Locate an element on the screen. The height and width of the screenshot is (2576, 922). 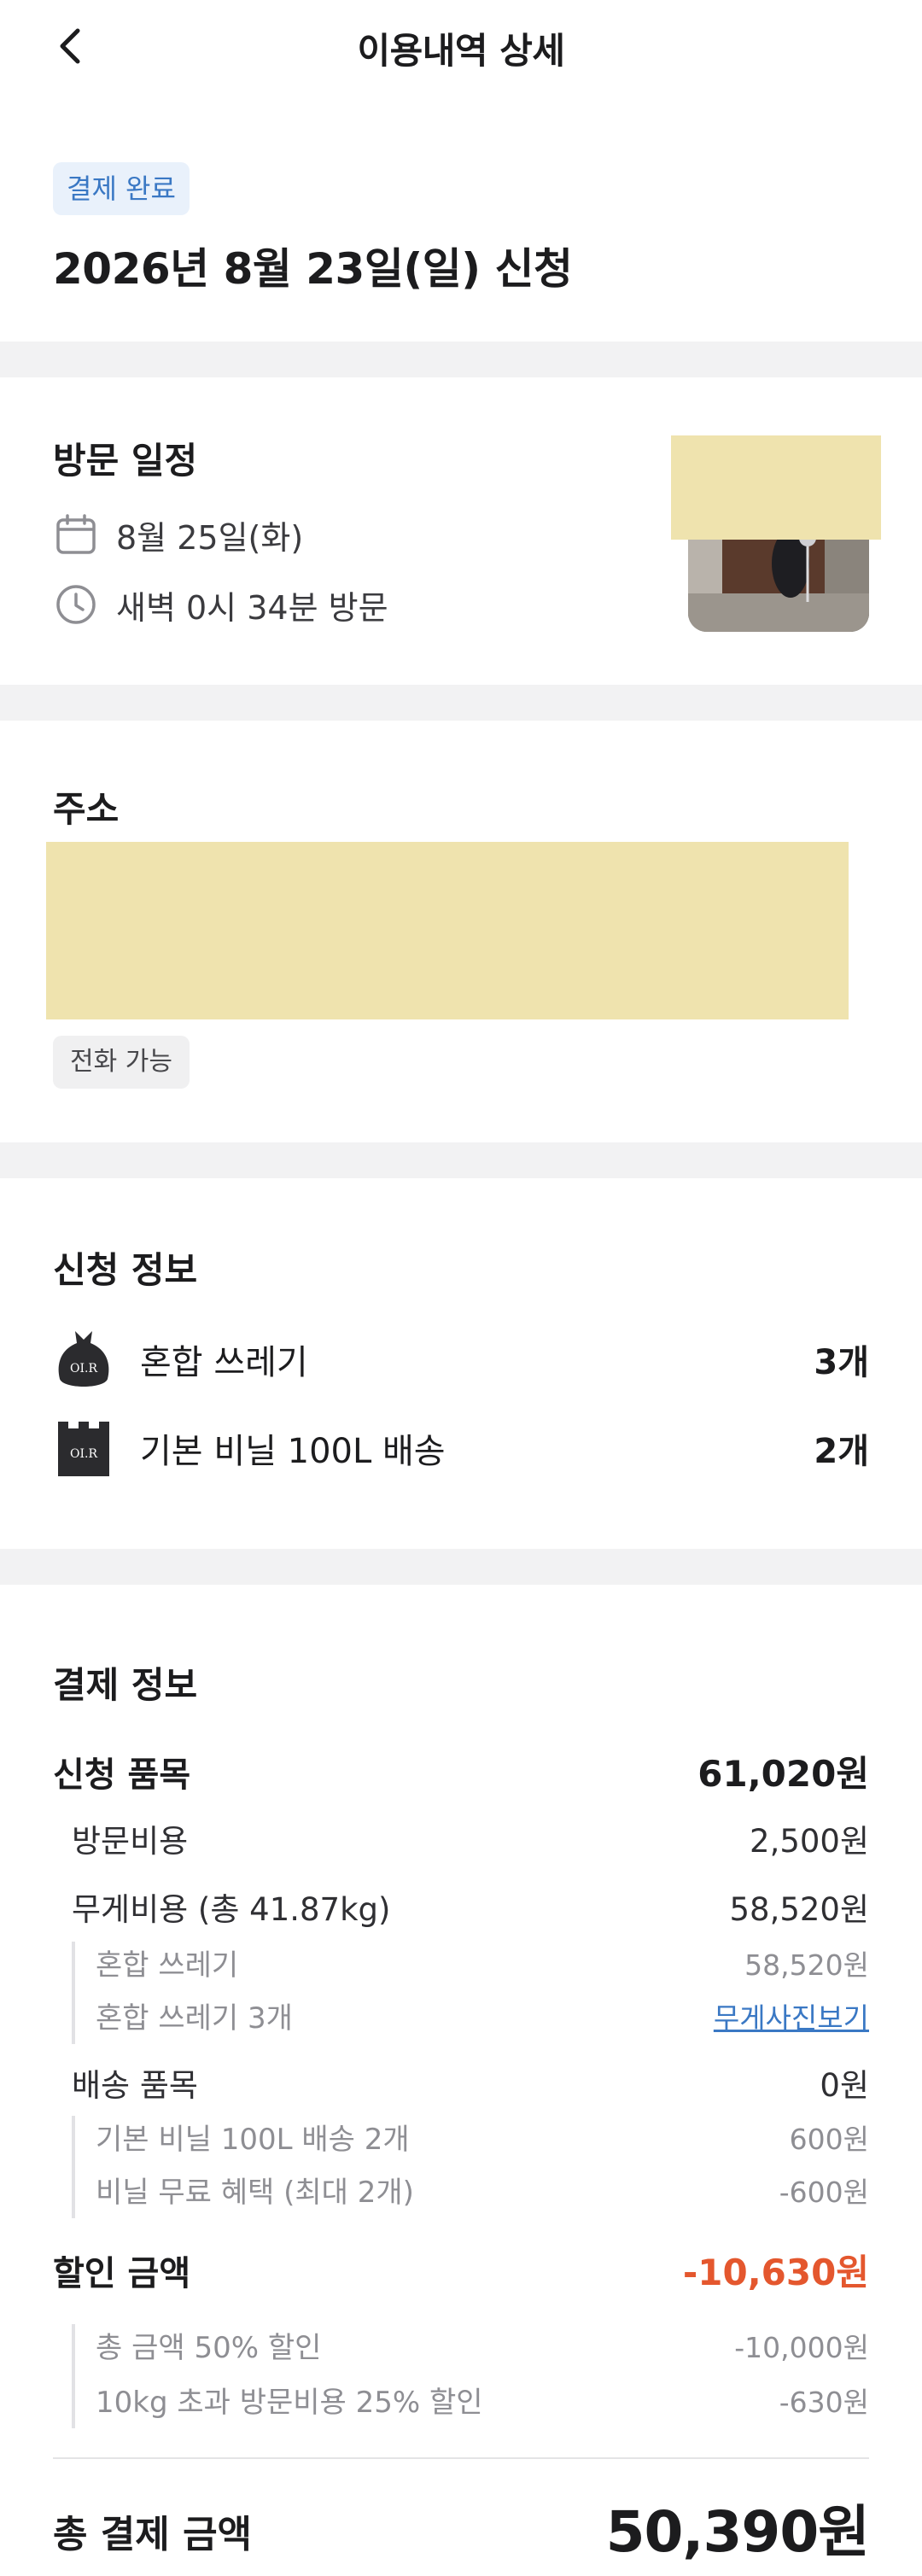
visit-date: 8월 25일(화) is located at coordinates (210, 537).